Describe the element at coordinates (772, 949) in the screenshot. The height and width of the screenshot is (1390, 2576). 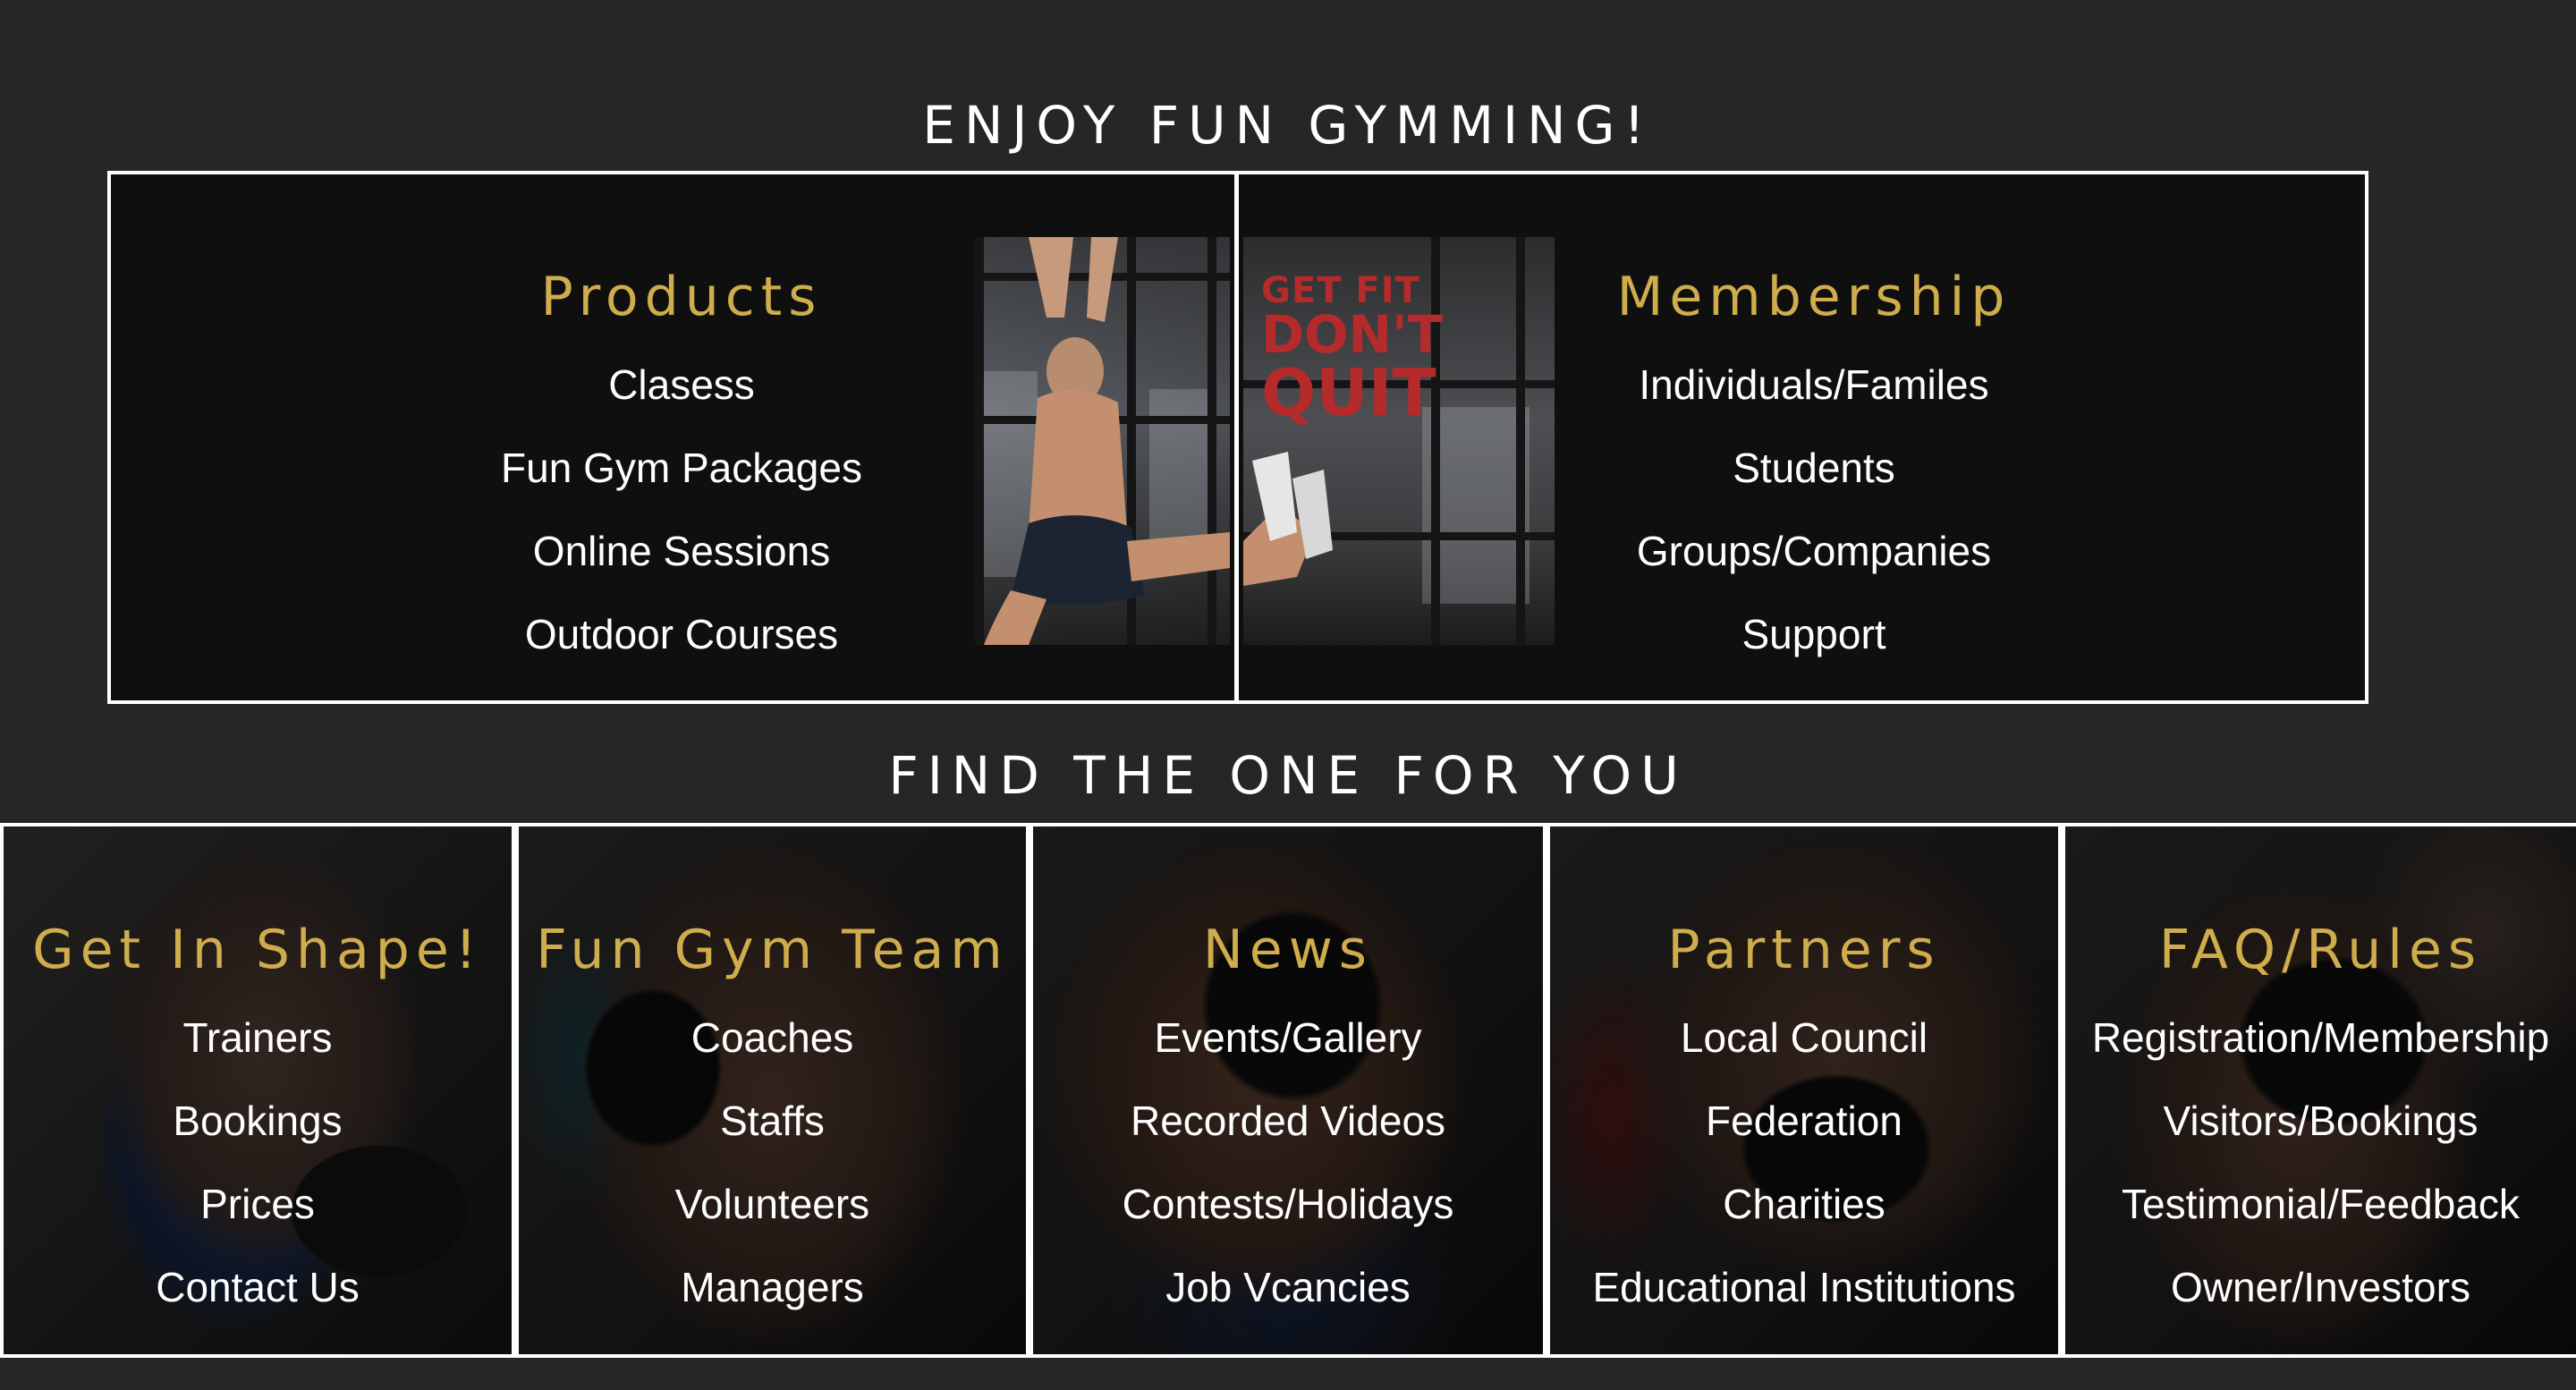
I see `card-title: Fun Gym Team` at that location.